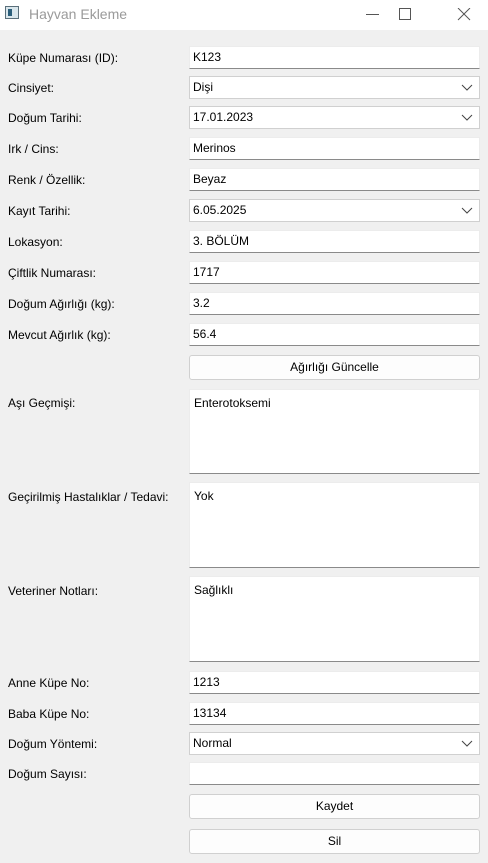 The width and height of the screenshot is (488, 863). Describe the element at coordinates (334, 210) in the screenshot. I see `record-date-picker: 6.05.2025` at that location.